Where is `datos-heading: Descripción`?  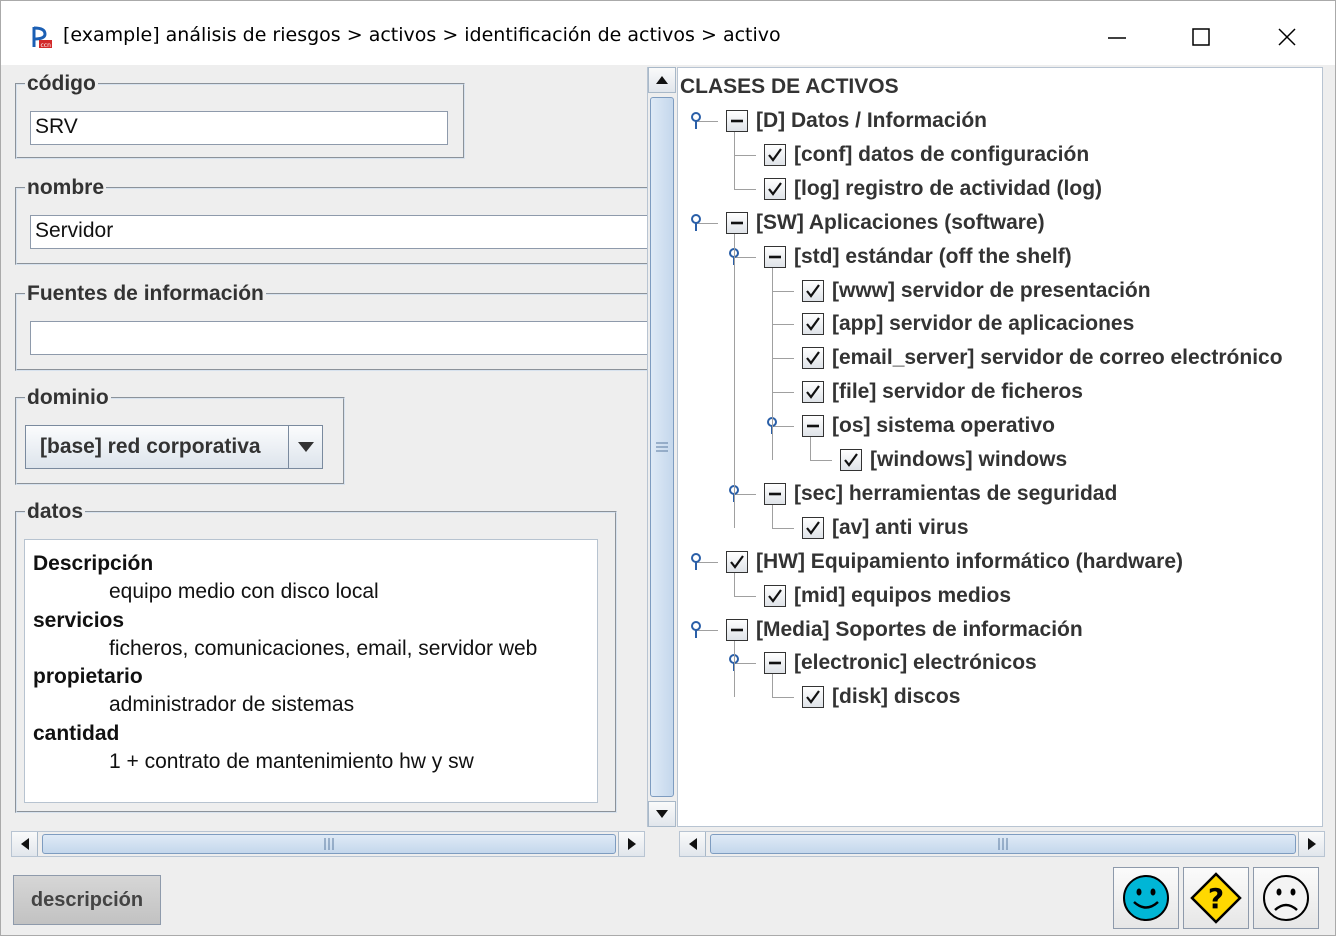 datos-heading: Descripción is located at coordinates (93, 563).